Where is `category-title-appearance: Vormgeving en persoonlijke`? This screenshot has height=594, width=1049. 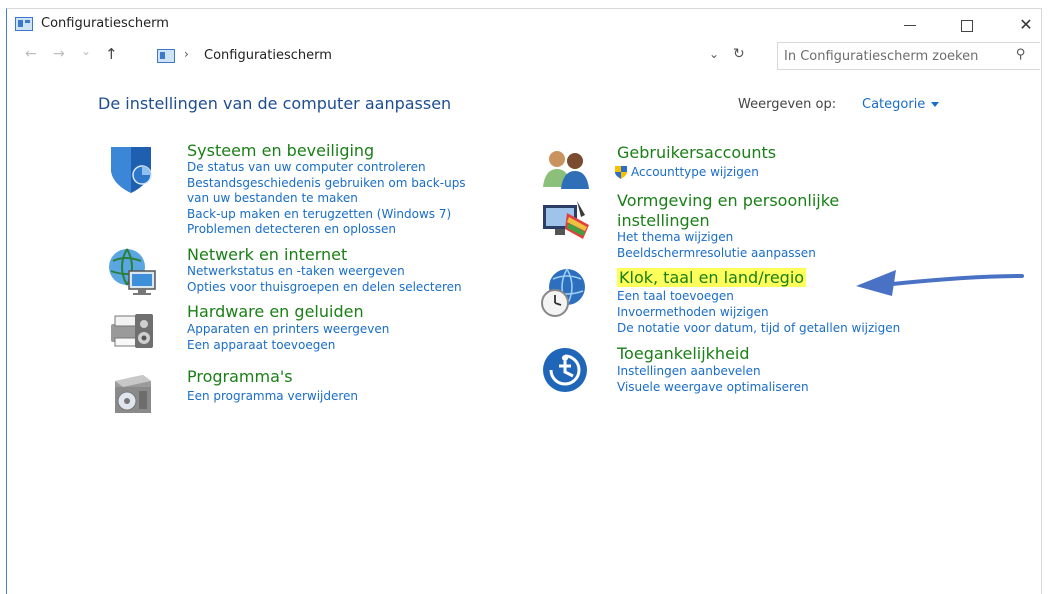
category-title-appearance: Vormgeving en persoonlijke is located at coordinates (728, 200).